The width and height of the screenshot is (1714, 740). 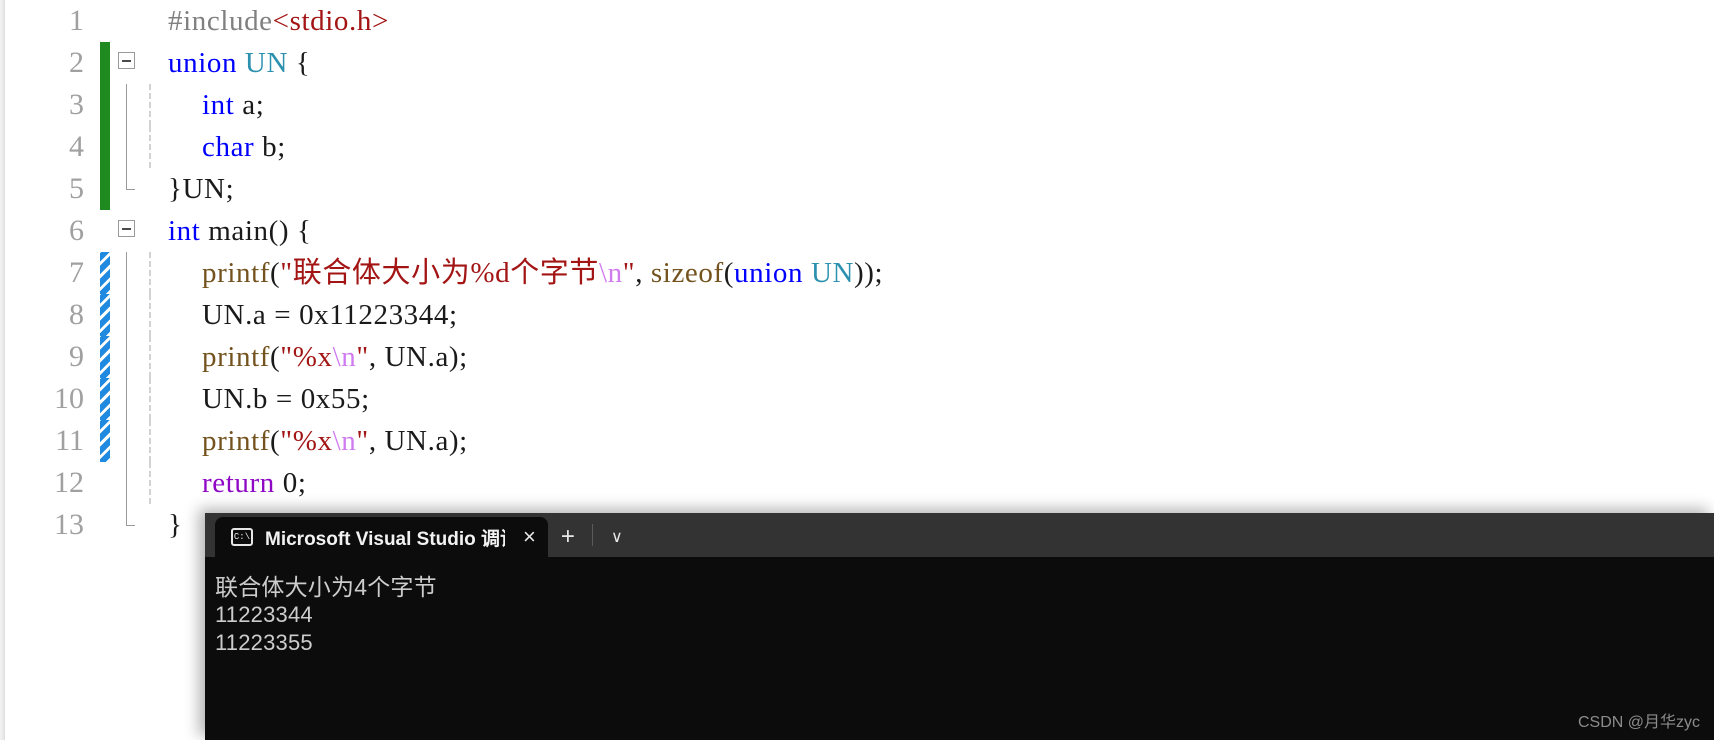 What do you see at coordinates (76, 20) in the screenshot?
I see `line-number: 1` at bounding box center [76, 20].